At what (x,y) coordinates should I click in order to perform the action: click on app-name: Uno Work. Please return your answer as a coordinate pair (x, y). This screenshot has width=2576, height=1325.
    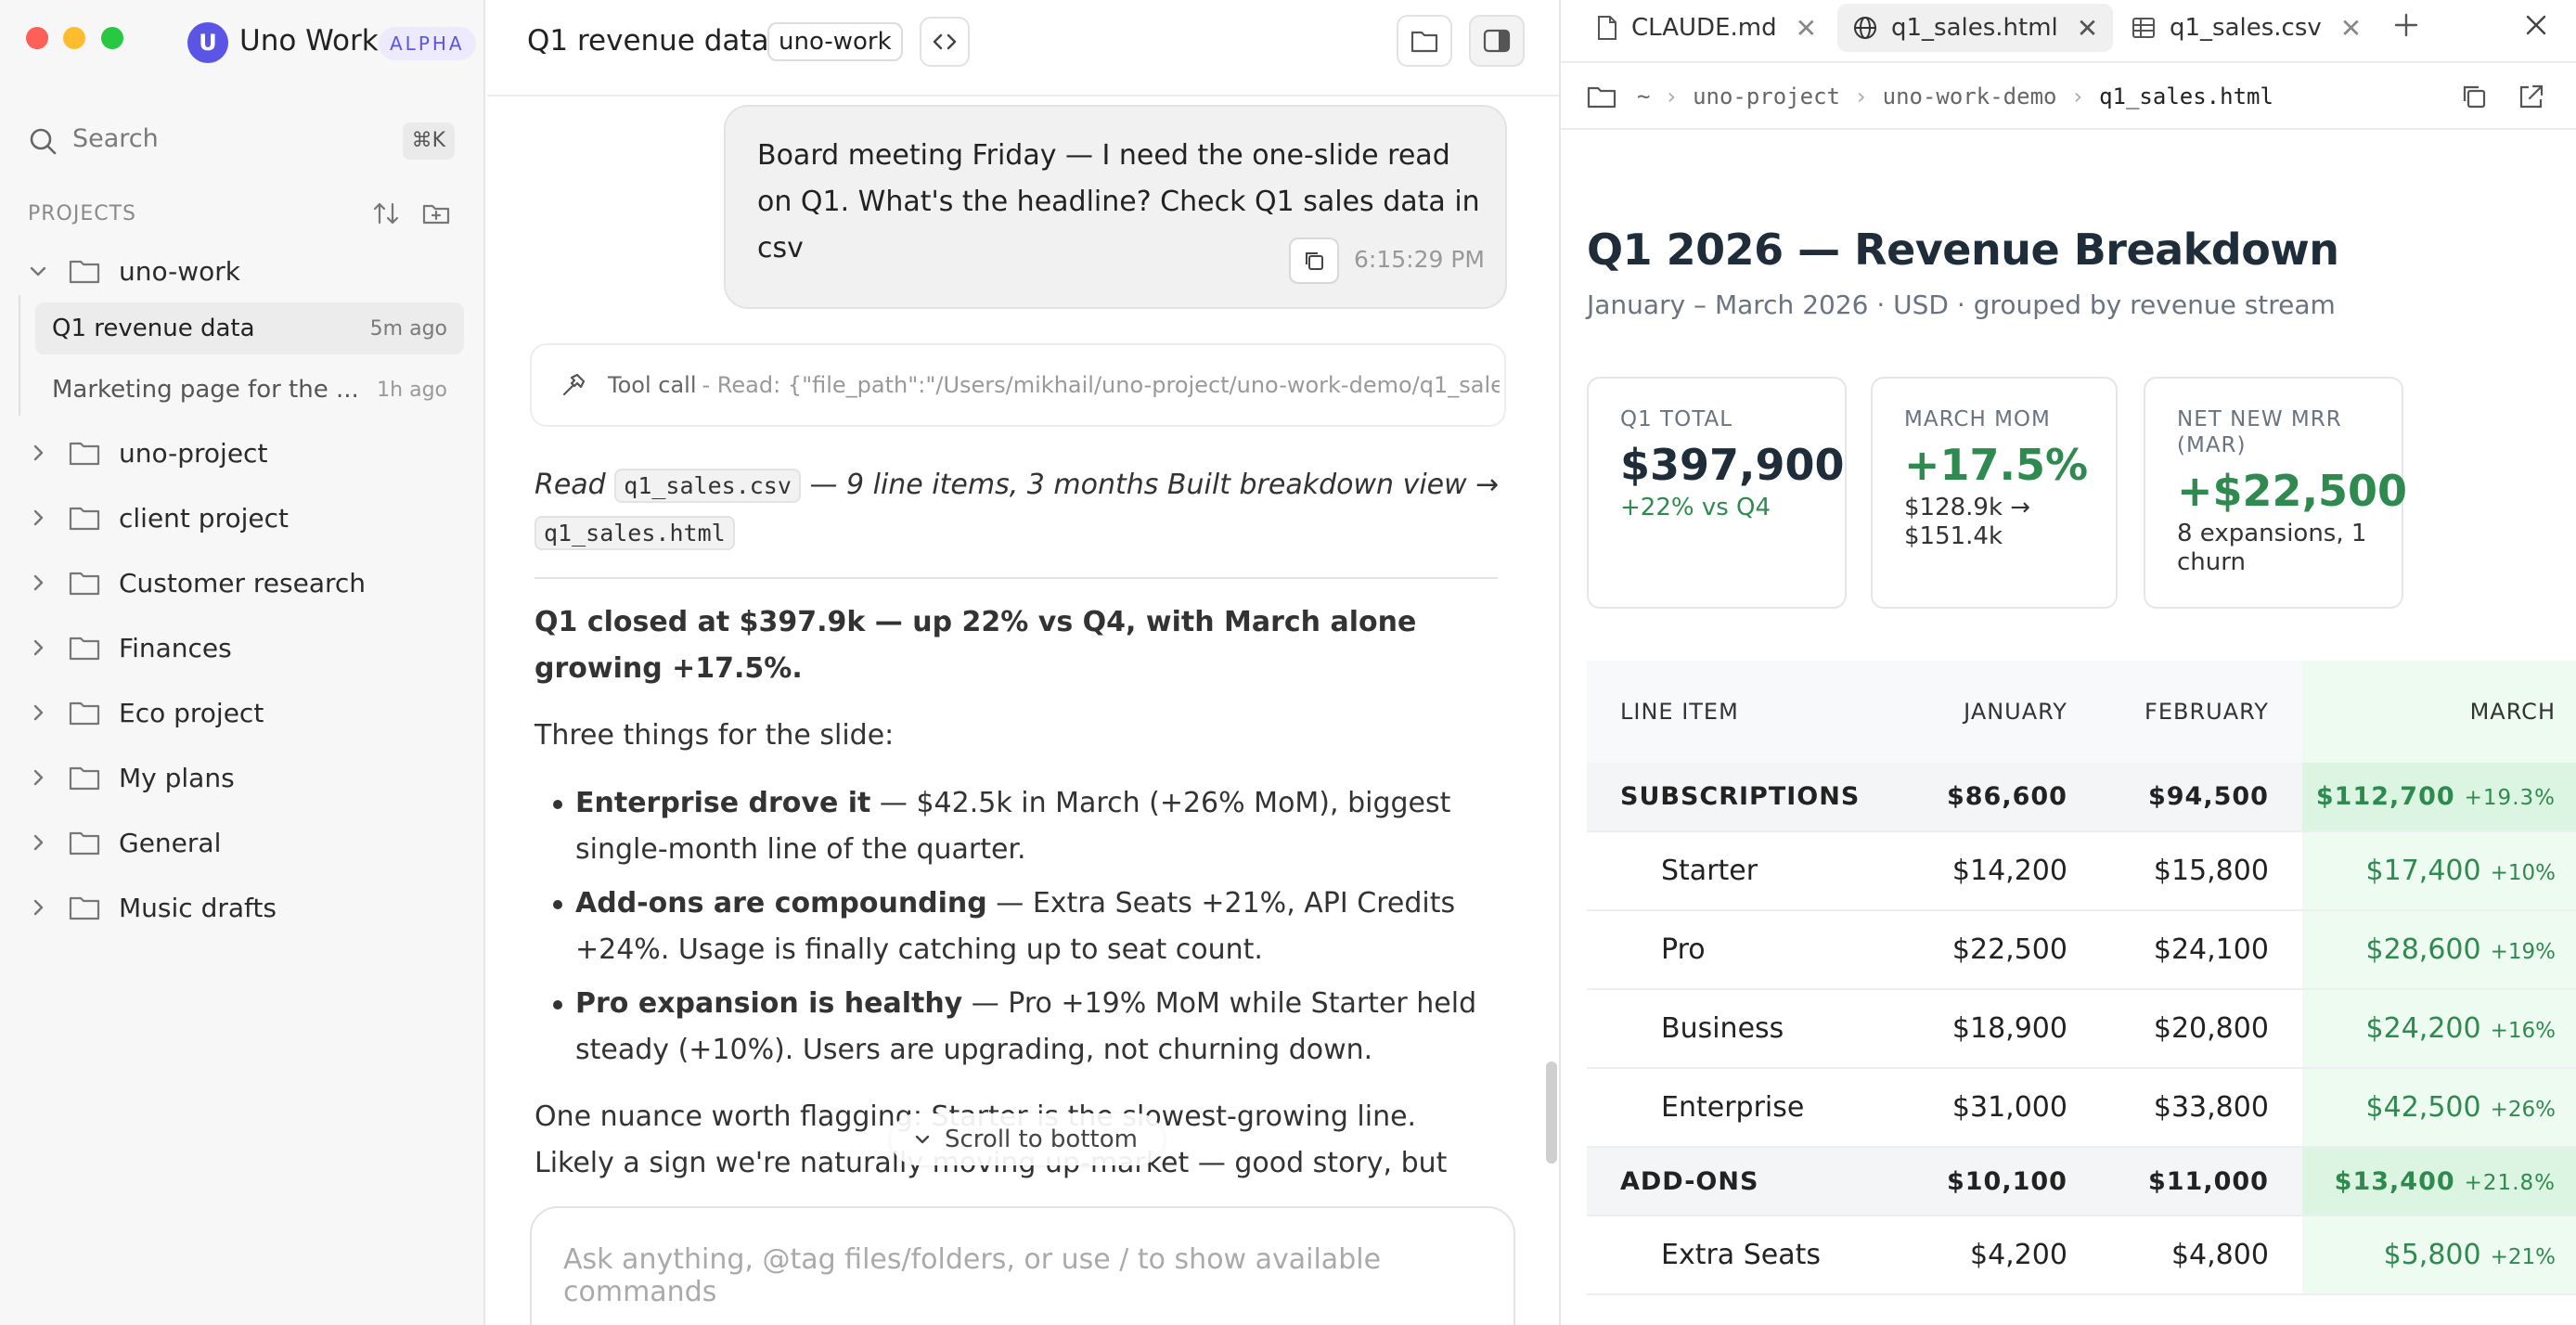
    Looking at the image, I should click on (309, 41).